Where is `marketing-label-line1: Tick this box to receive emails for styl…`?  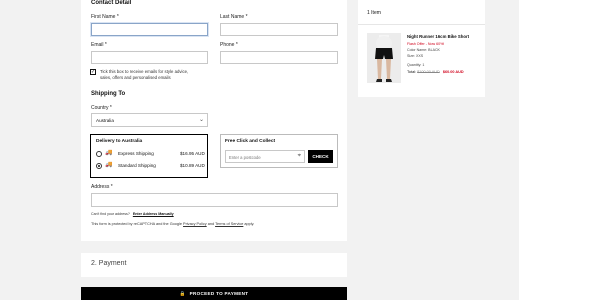
marketing-label-line1: Tick this box to receive emails for styl… is located at coordinates (144, 71).